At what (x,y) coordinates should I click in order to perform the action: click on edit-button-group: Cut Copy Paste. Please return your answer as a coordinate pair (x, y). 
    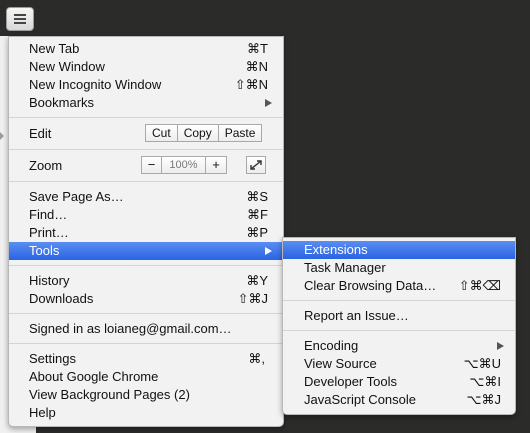
    Looking at the image, I should click on (204, 133).